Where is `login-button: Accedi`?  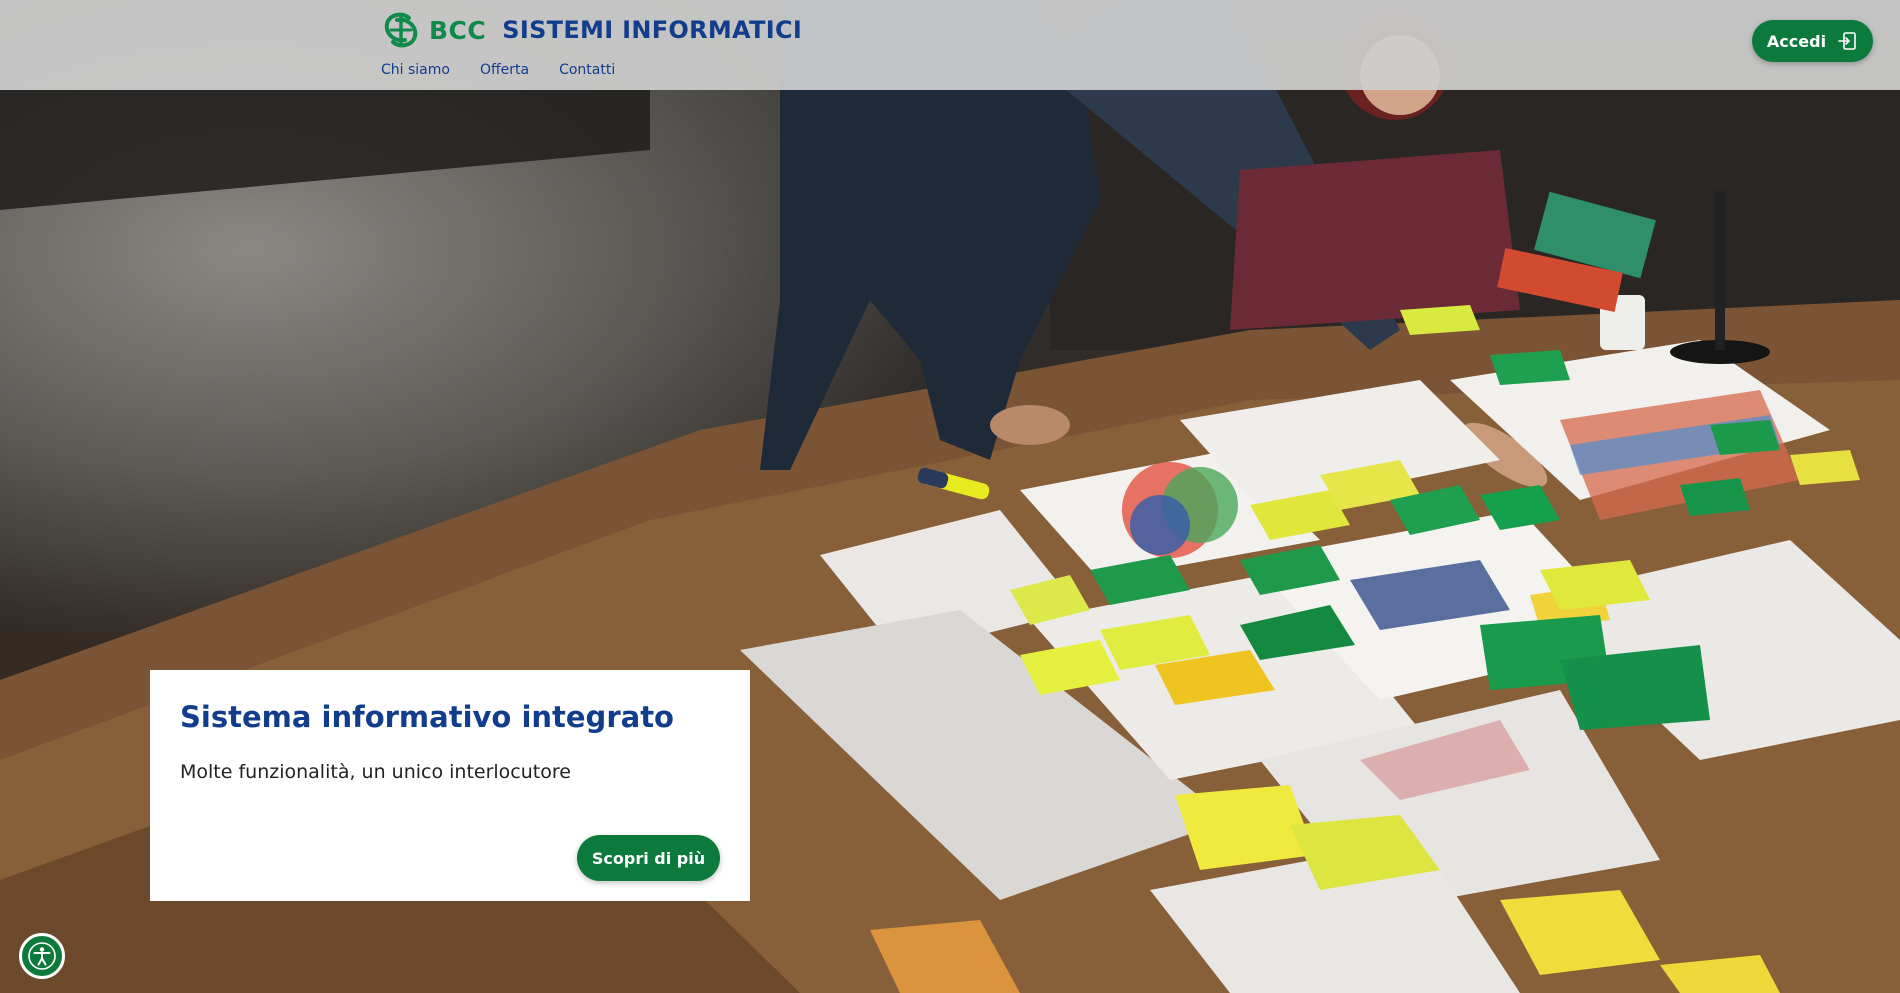 login-button: Accedi is located at coordinates (1812, 41).